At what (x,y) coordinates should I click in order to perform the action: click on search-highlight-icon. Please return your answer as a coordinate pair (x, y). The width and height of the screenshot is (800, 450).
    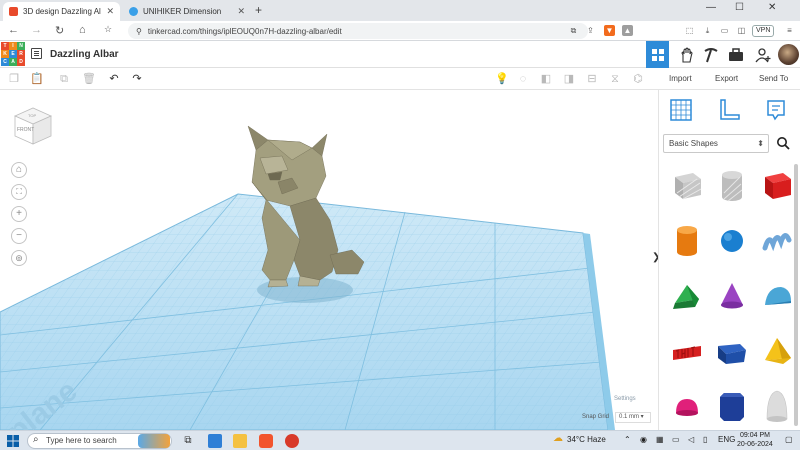
    Looking at the image, I should click on (154, 441).